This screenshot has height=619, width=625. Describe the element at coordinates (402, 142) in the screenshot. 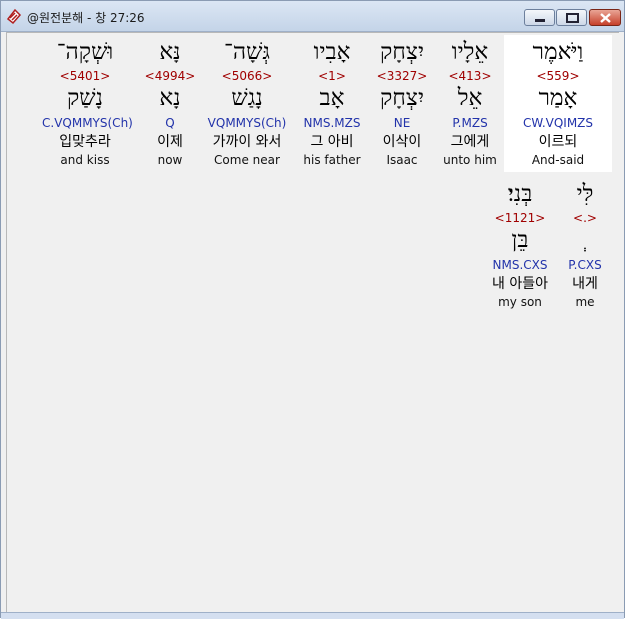

I see `korean-gloss: 이삭이` at that location.